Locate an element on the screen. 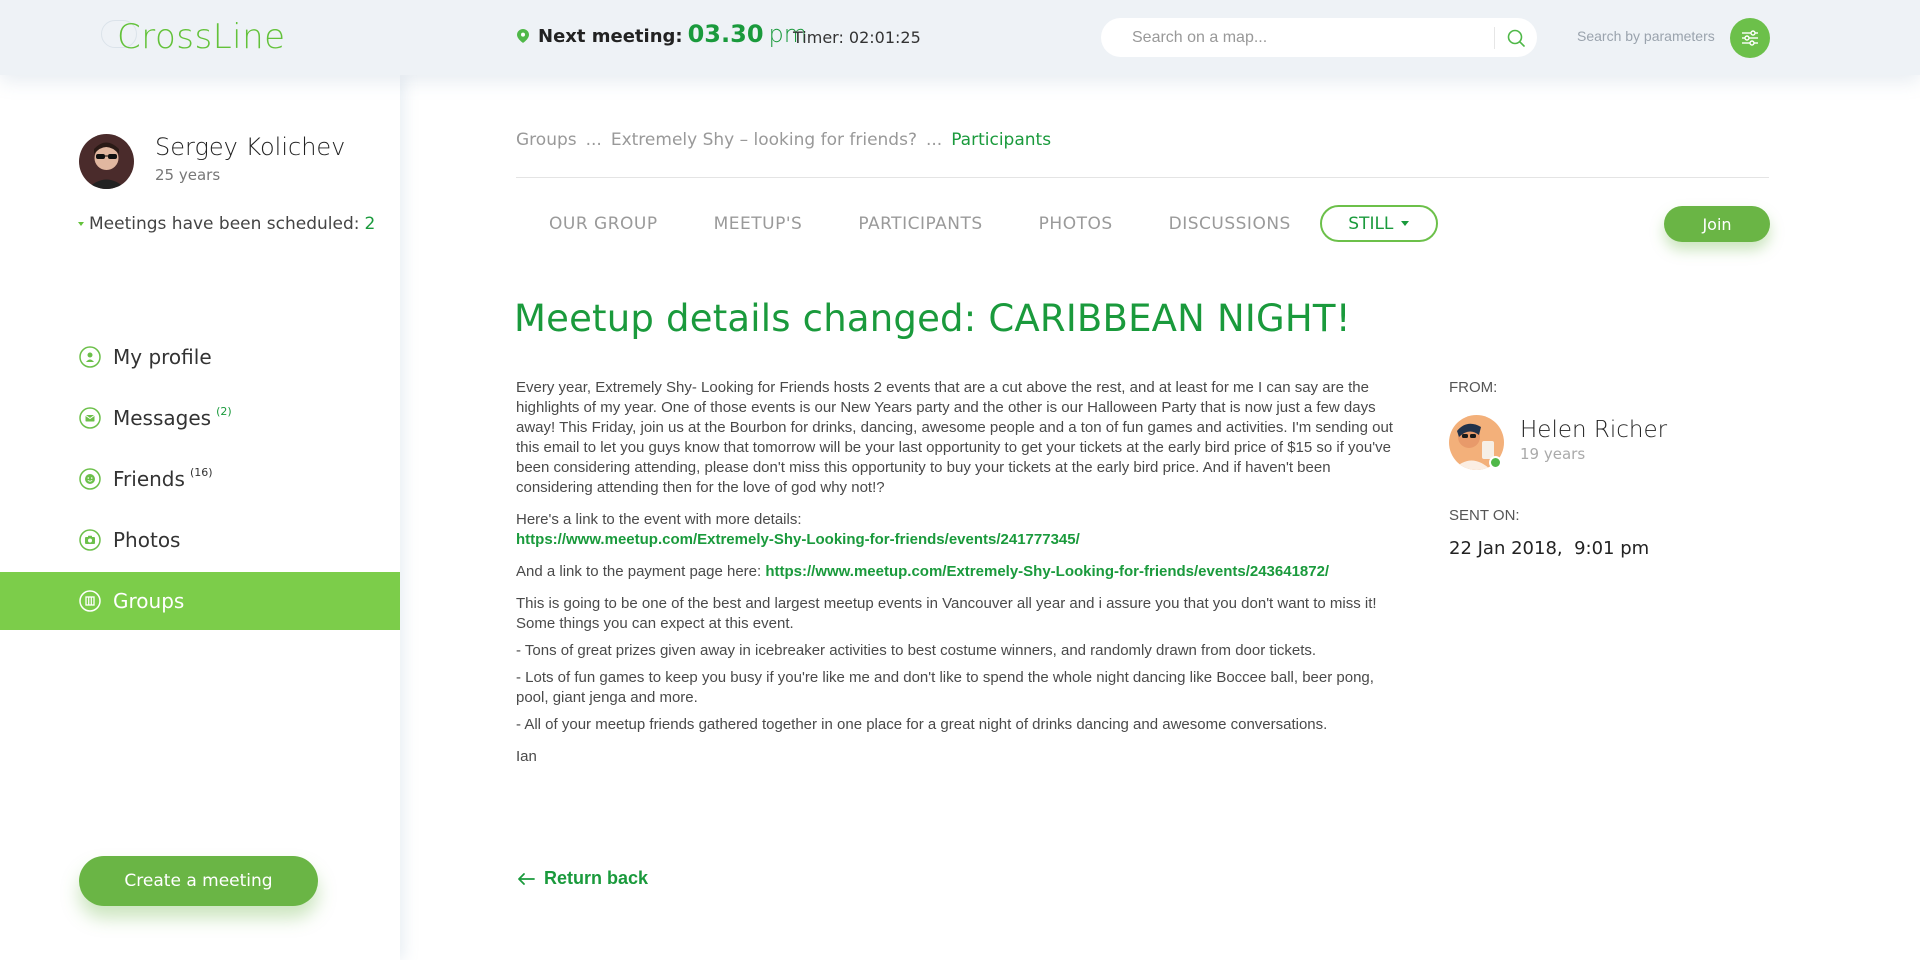  online-status-indicator is located at coordinates (1495, 462).